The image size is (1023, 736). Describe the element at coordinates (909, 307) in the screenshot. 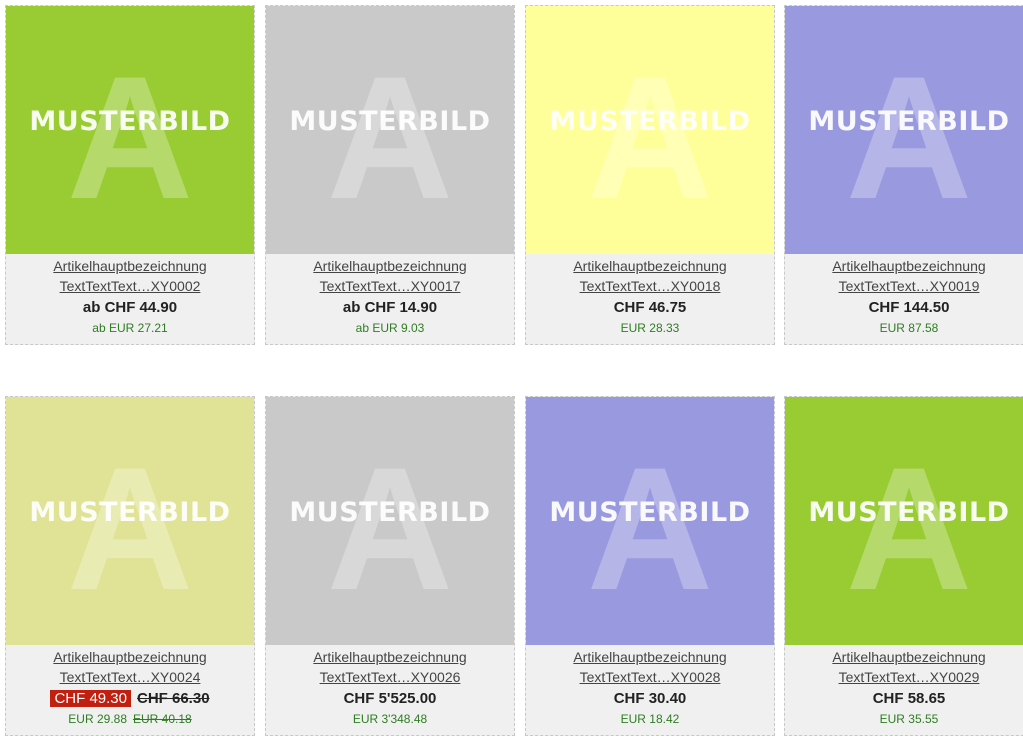

I see `price-chf: CHF 144.50` at that location.